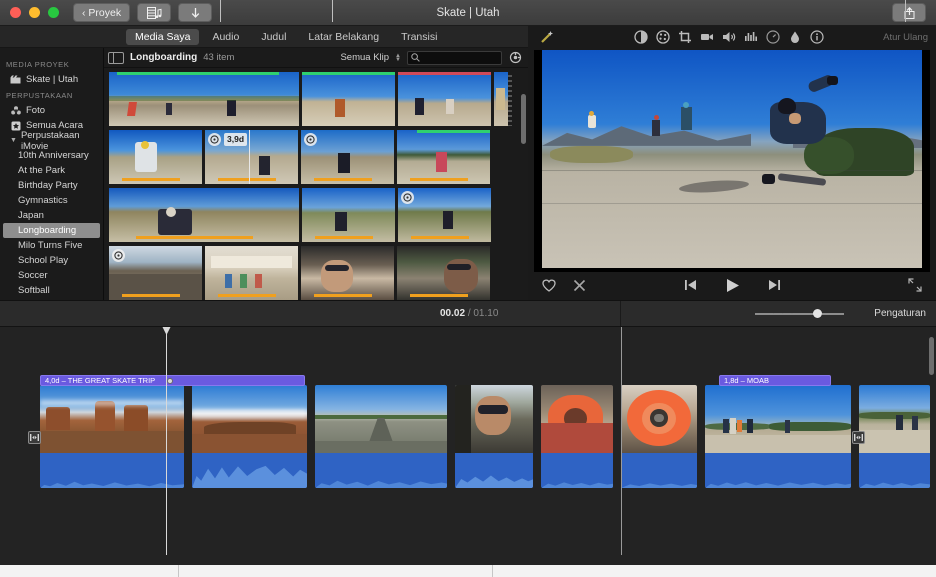  What do you see at coordinates (154, 12) in the screenshot?
I see `media-library-button` at bounding box center [154, 12].